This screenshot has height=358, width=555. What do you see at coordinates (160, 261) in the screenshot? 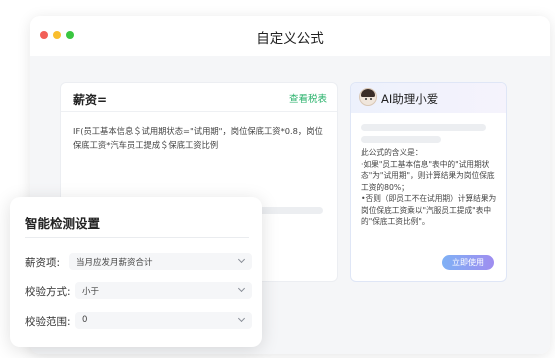
I see `salary-item-select: 当月应发月薪资合计` at bounding box center [160, 261].